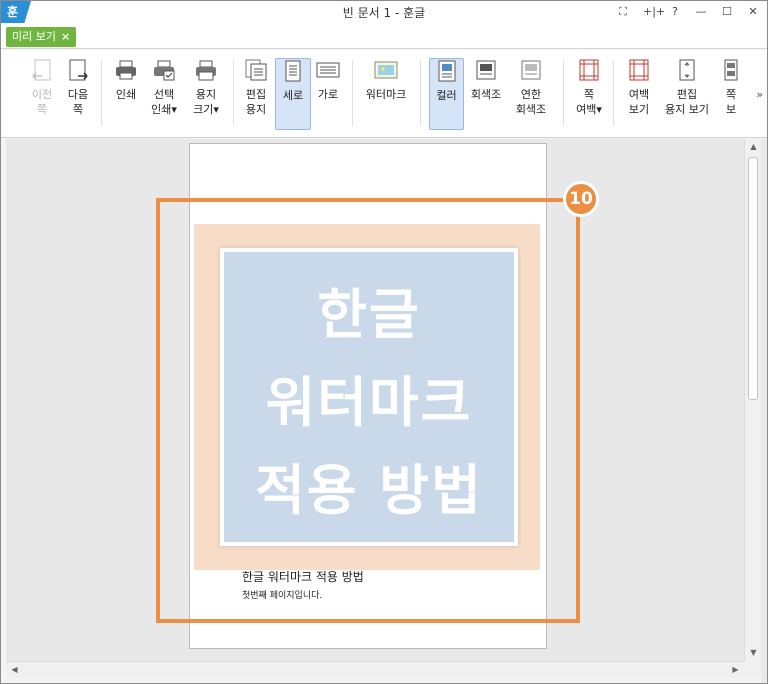 The image size is (768, 684). What do you see at coordinates (256, 109) in the screenshot?
I see `edit-paper-label-2: 용지` at bounding box center [256, 109].